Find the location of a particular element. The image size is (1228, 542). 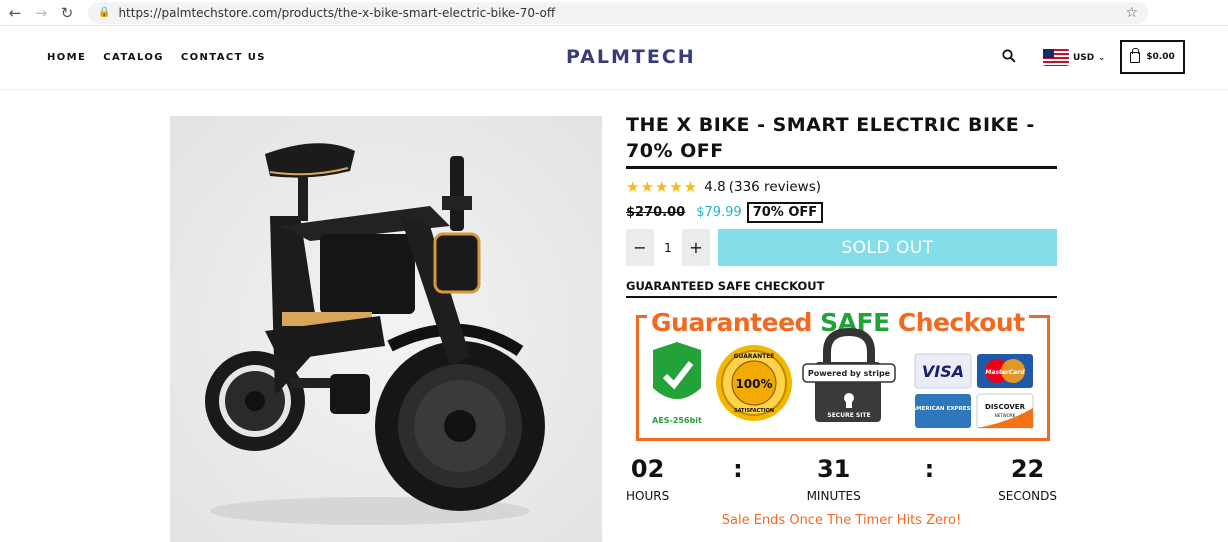

main-menu: HOME CATALOG CONTACT US is located at coordinates (156, 57).